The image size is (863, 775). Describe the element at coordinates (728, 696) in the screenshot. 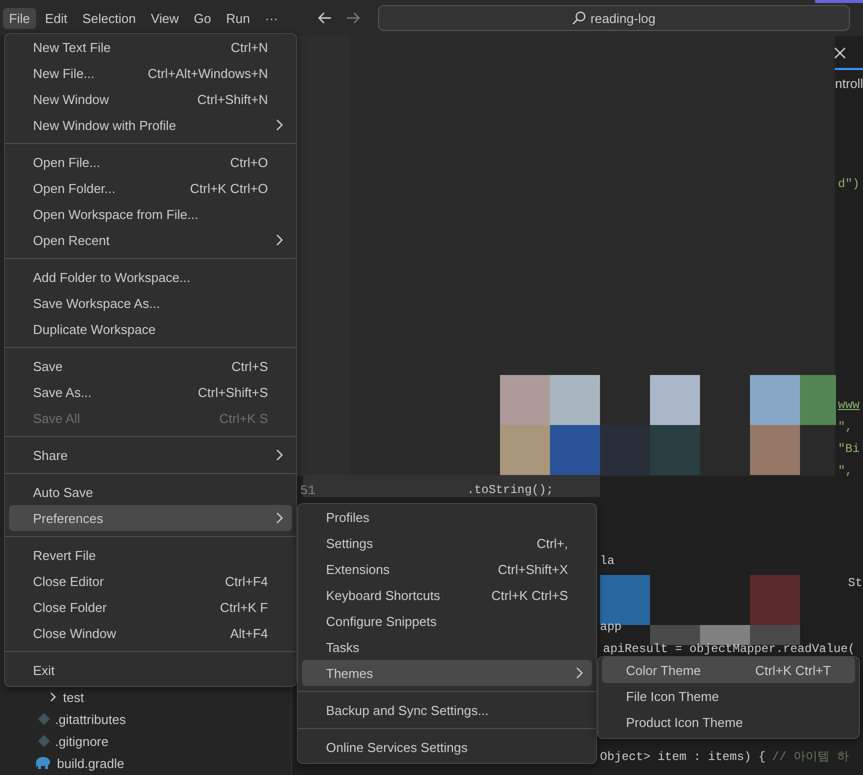

I see `menu-item: File Icon Theme` at that location.